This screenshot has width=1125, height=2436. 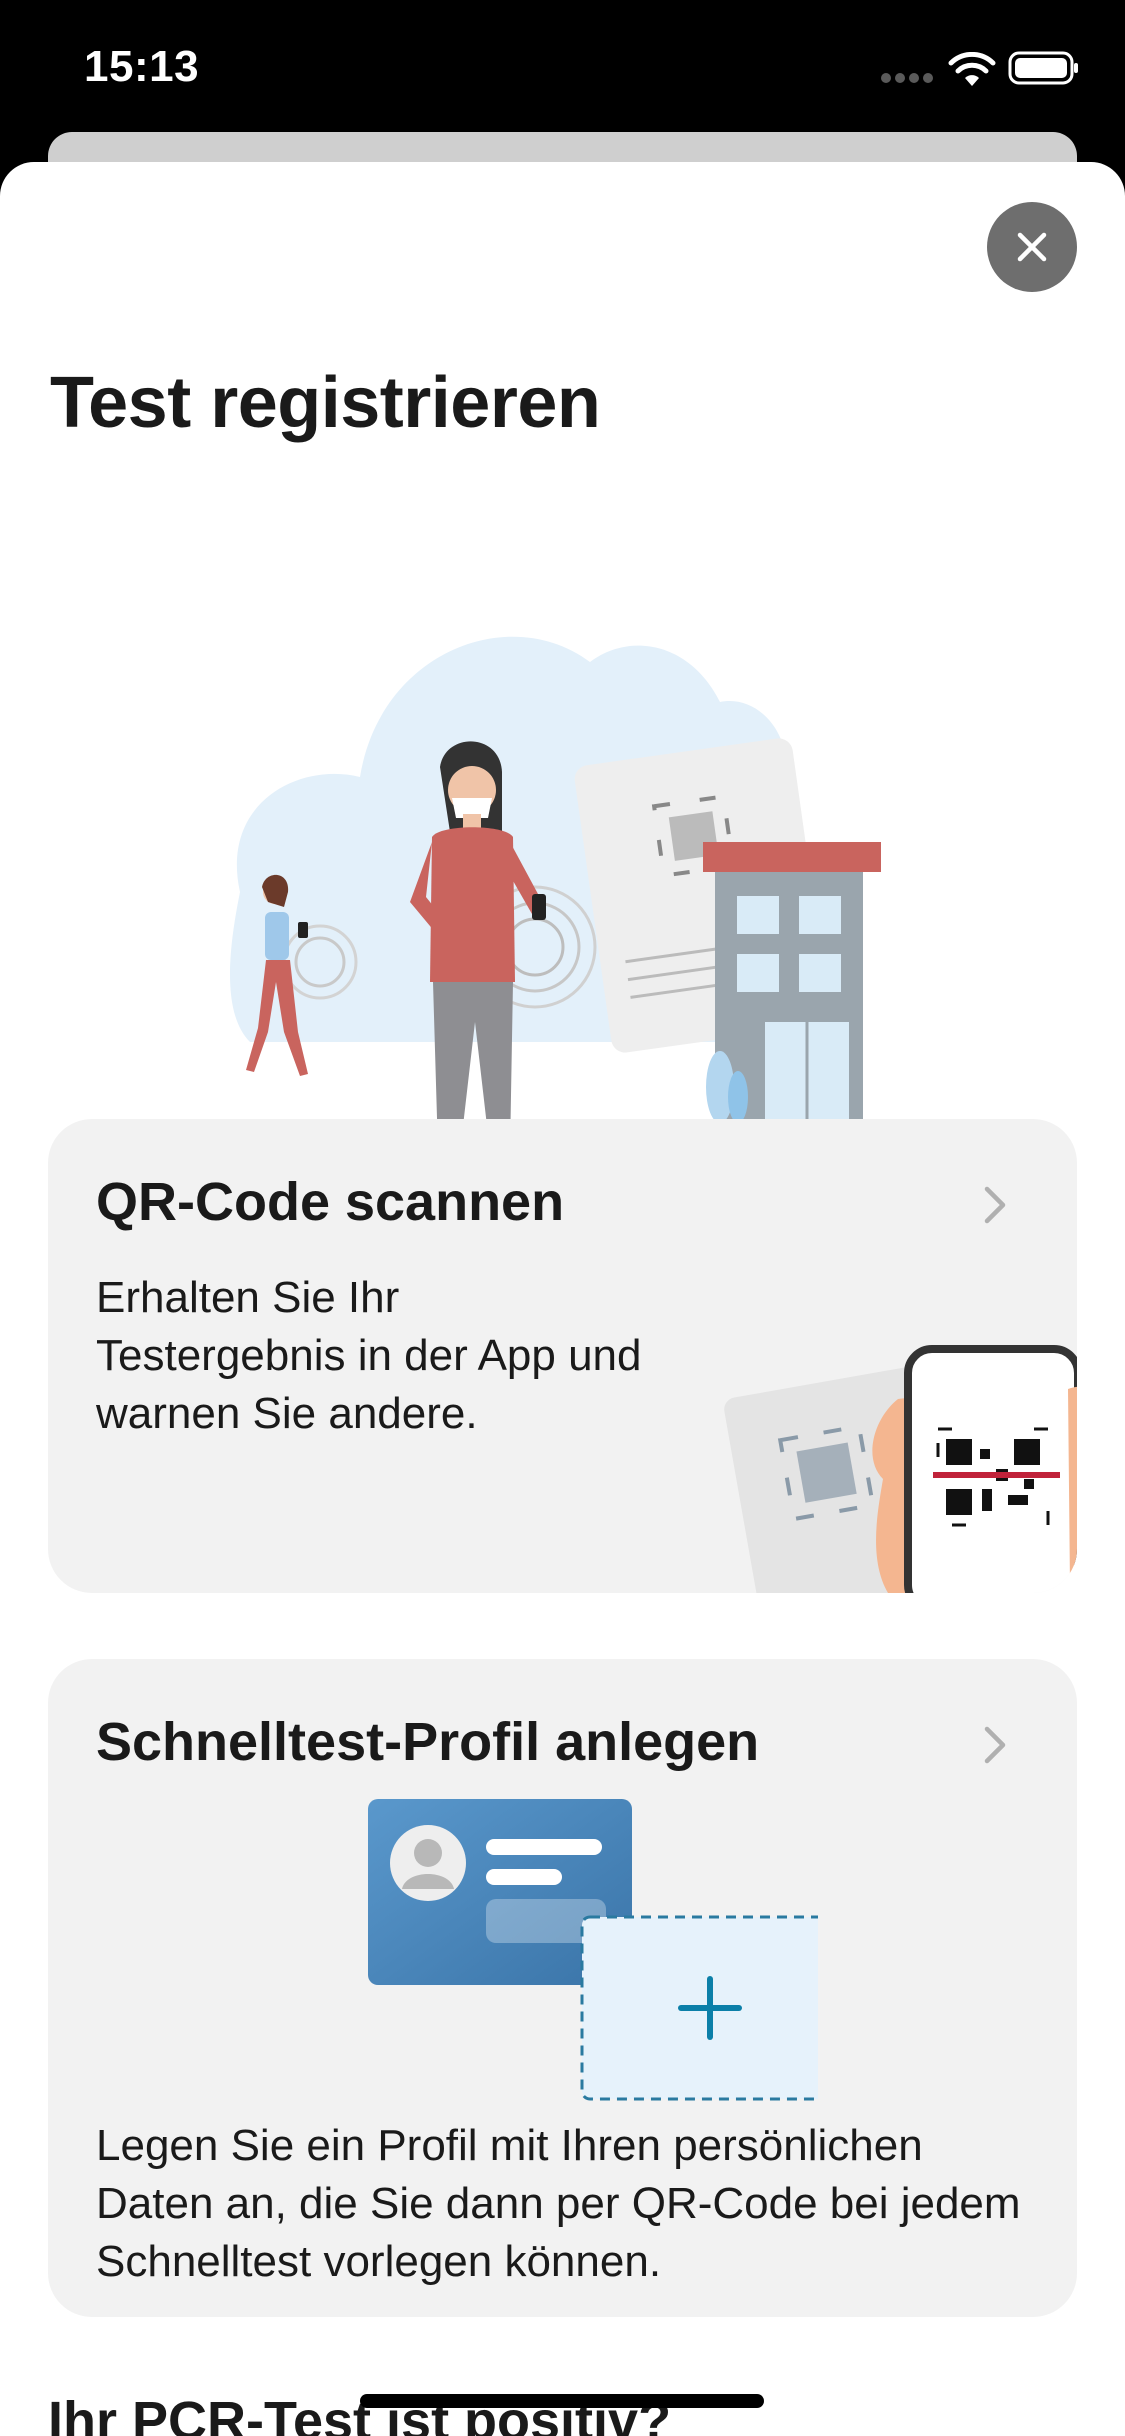 I want to click on status-bar: 15:13, so click(x=562, y=70).